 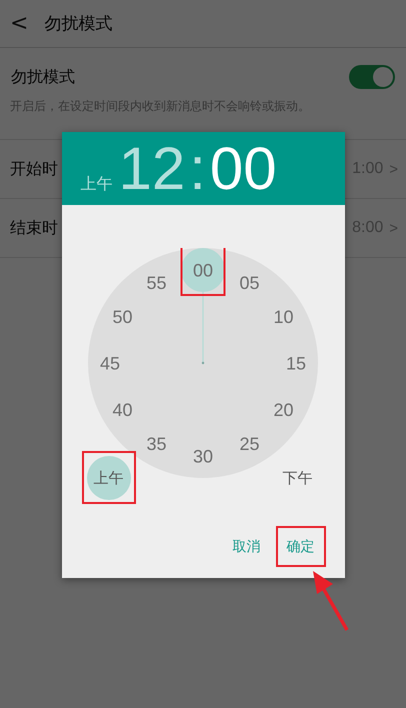 I want to click on minute-number: 45, so click(x=109, y=364).